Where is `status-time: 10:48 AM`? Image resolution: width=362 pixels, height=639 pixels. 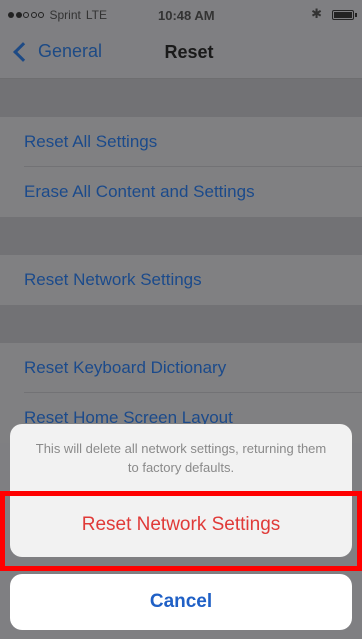
status-time: 10:48 AM is located at coordinates (186, 15).